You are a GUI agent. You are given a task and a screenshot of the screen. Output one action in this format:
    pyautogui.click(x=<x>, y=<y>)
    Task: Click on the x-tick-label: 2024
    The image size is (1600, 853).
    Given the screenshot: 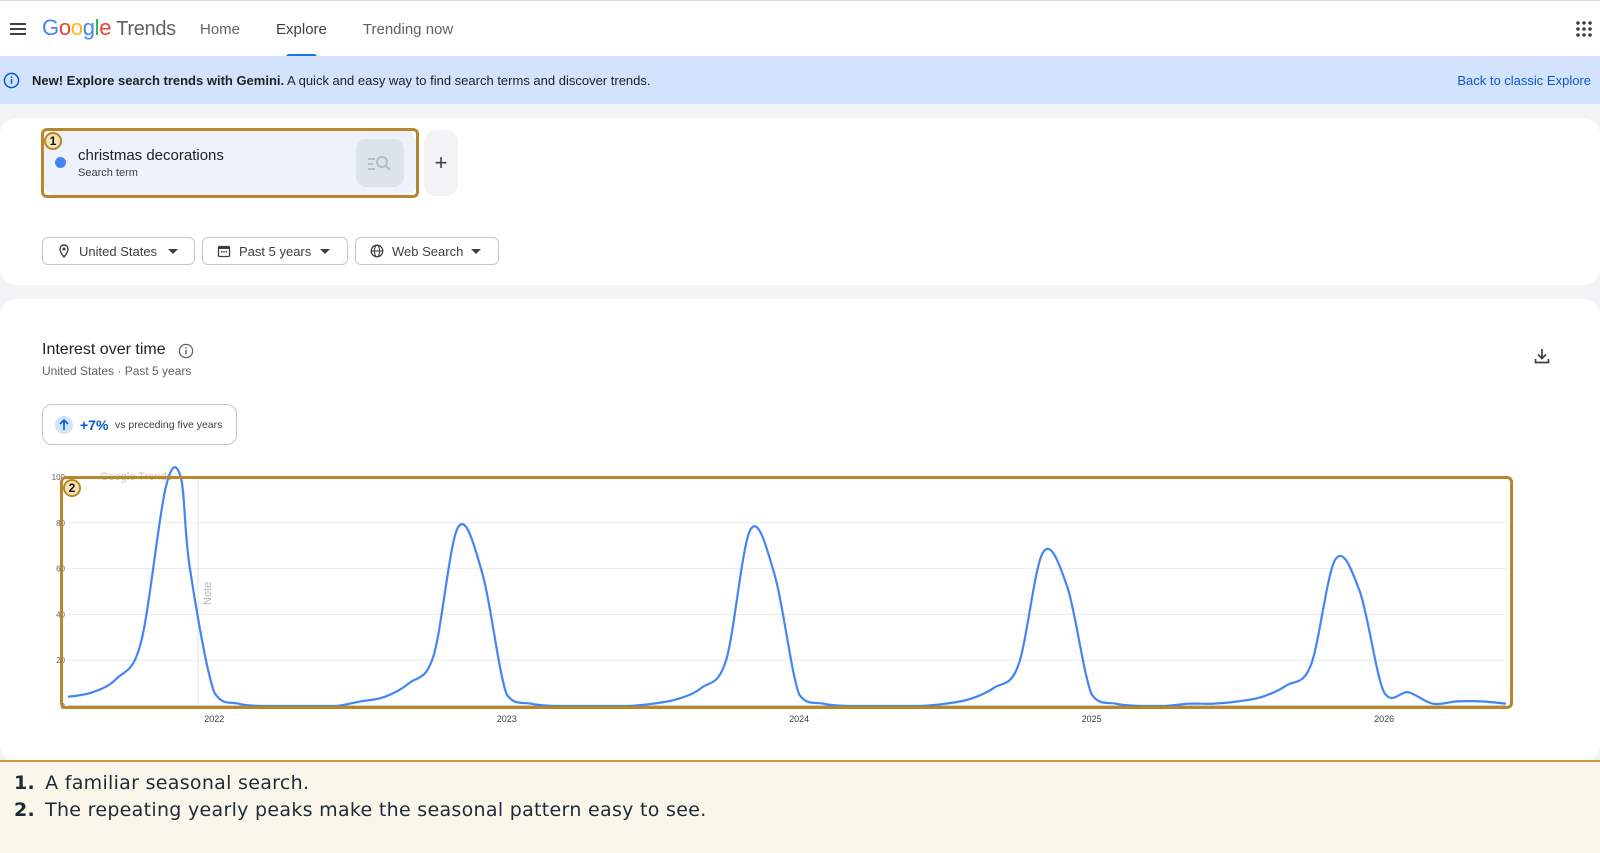 What is the action you would take?
    pyautogui.click(x=799, y=719)
    